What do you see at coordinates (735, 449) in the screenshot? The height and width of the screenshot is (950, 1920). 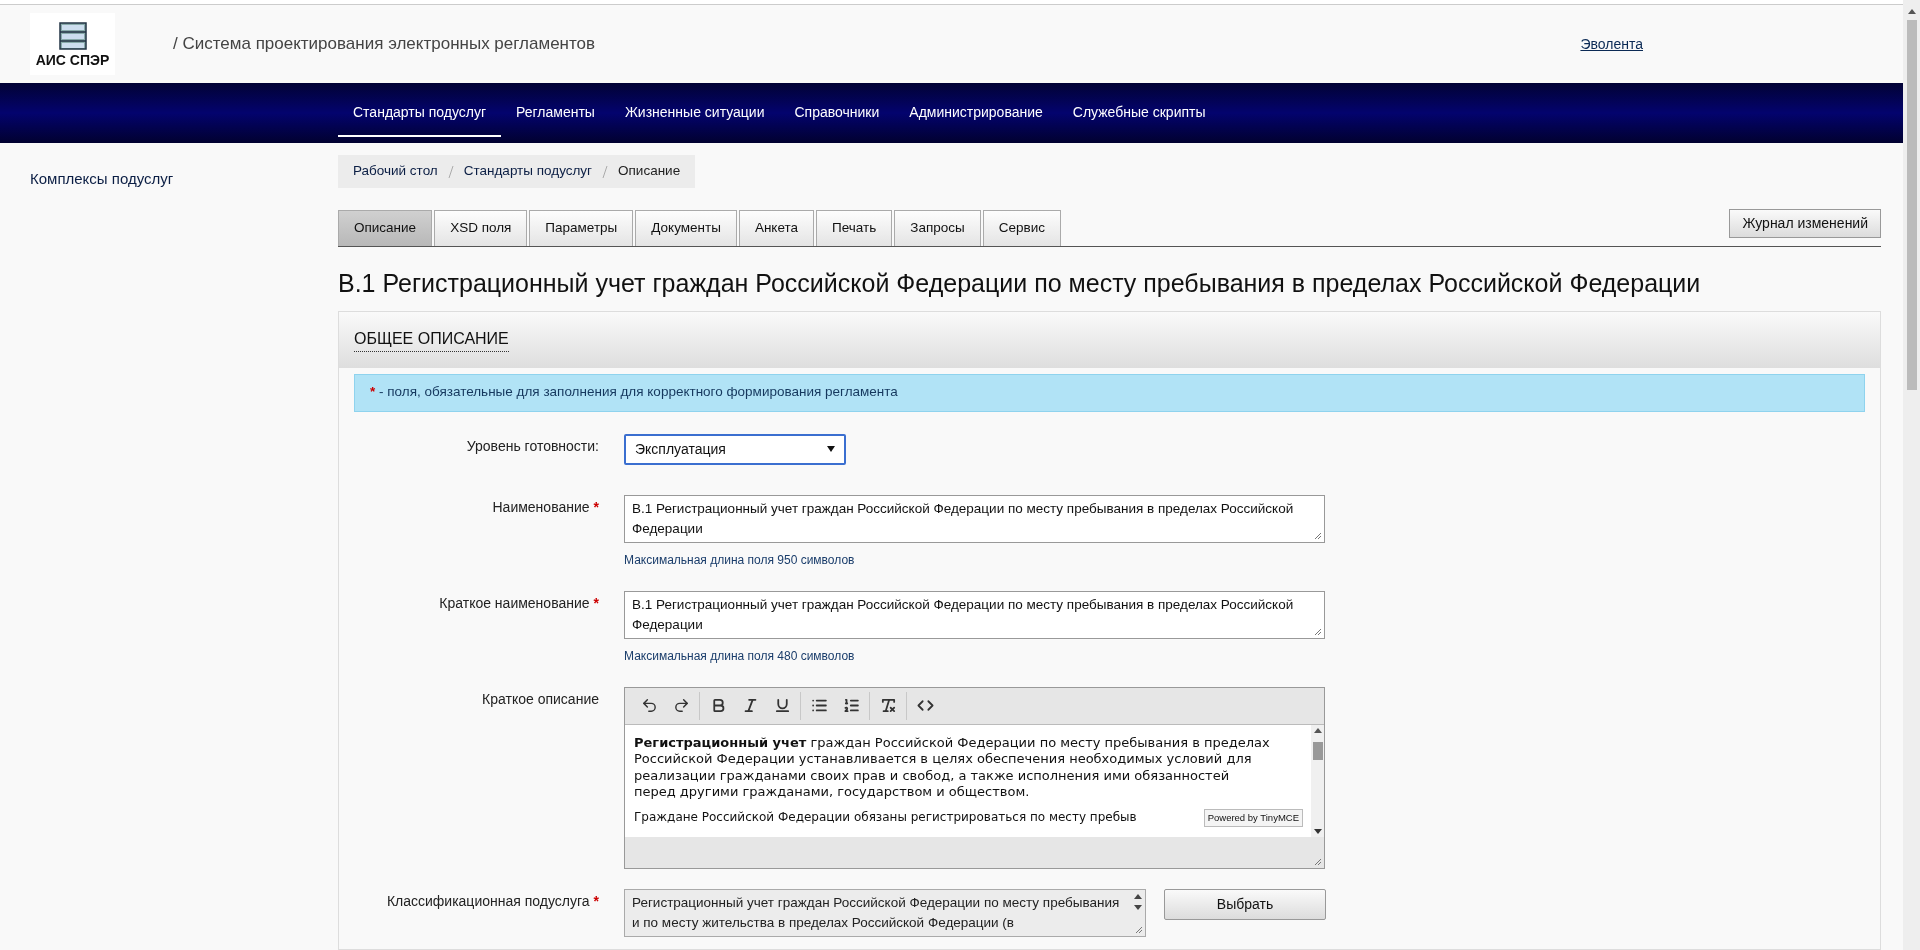 I see `readiness-select: Эксплуатация` at bounding box center [735, 449].